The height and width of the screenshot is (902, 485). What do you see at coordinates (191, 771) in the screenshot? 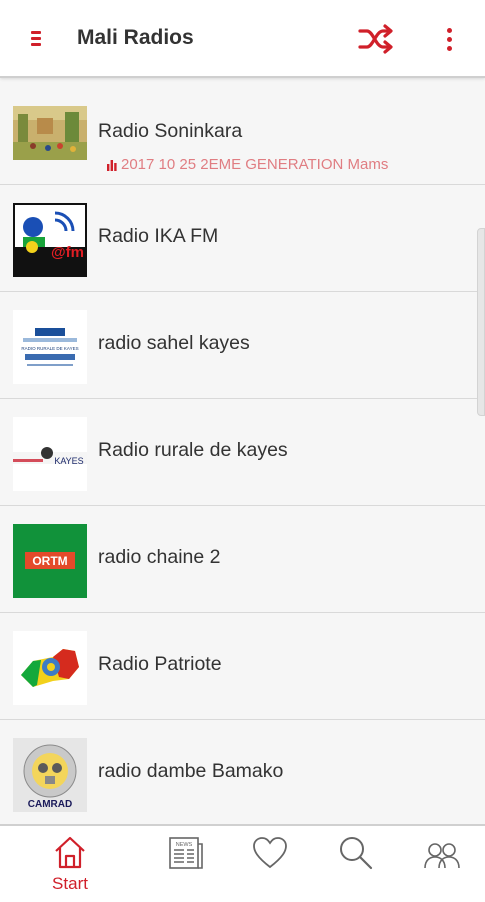
I see `station-name: radio dambe Bamako` at bounding box center [191, 771].